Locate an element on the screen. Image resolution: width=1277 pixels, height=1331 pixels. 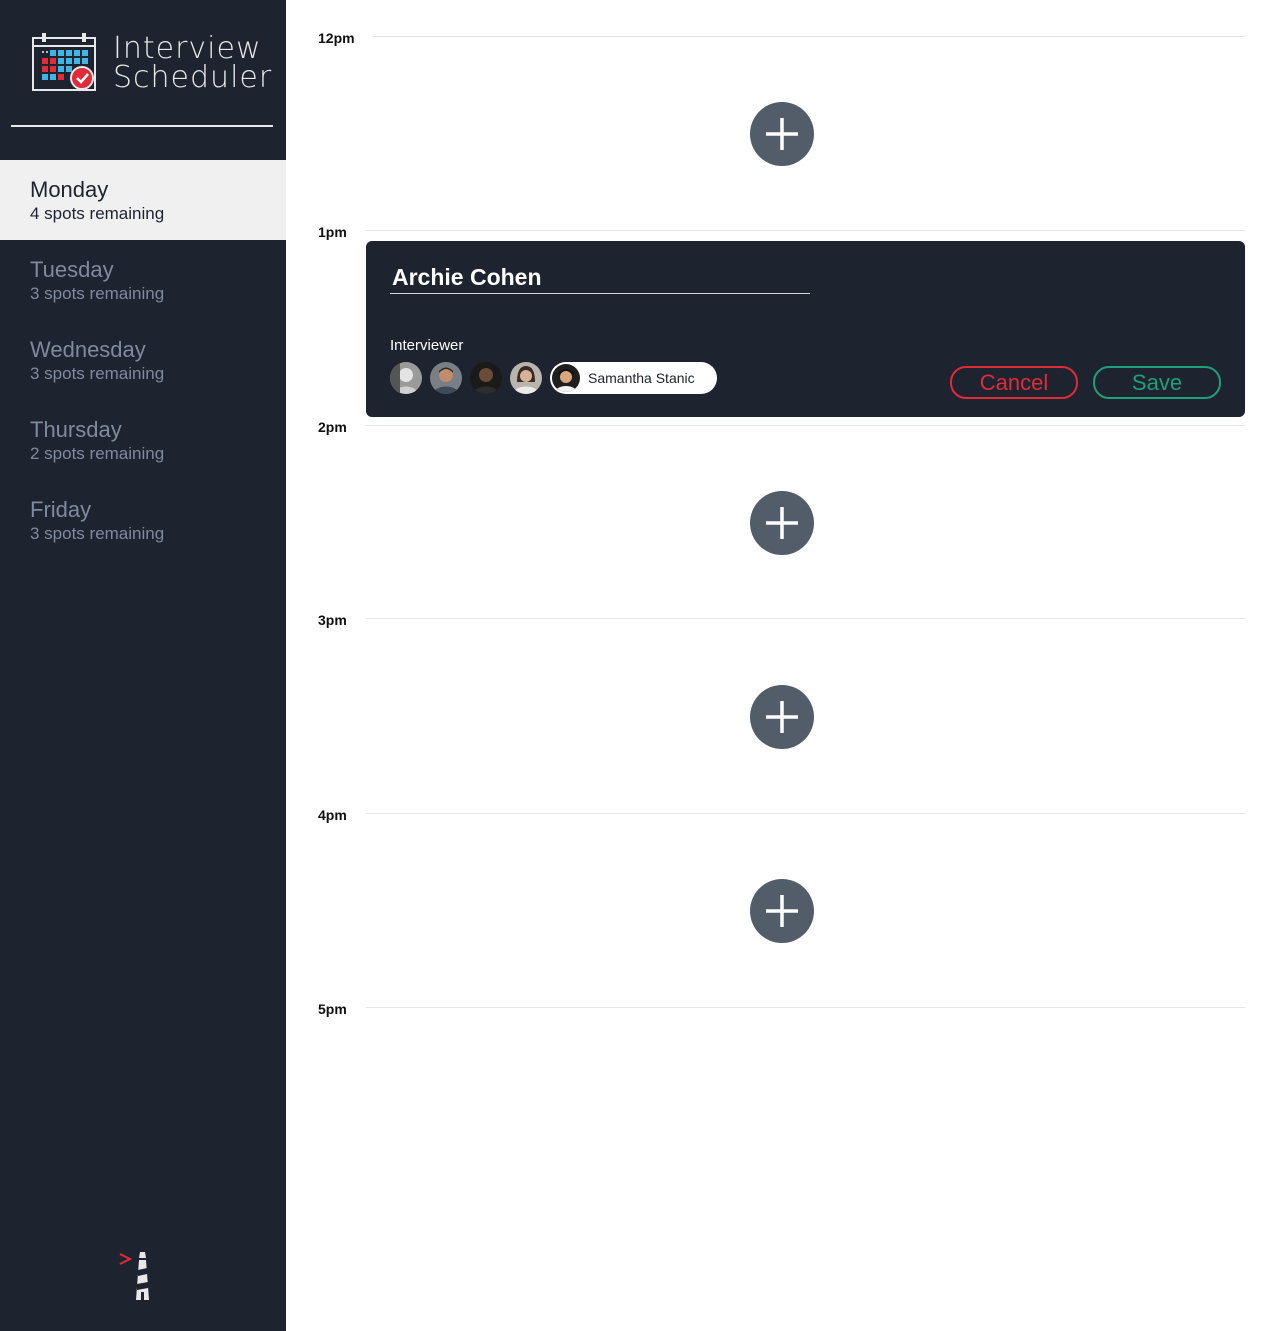
save-button: Save is located at coordinates (1157, 382).